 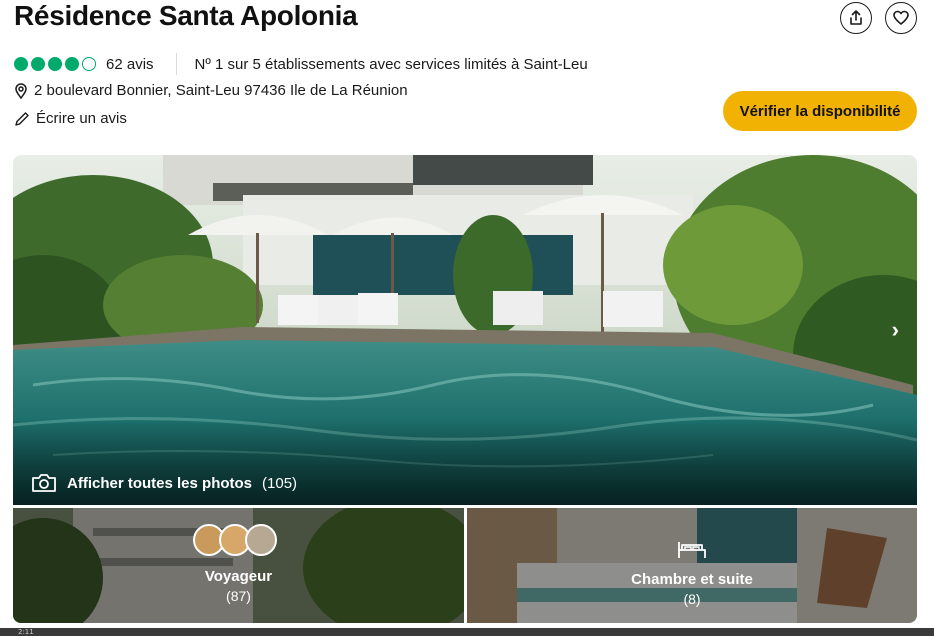 I want to click on room-photos-tile: Chambre et suite (8), so click(x=692, y=565).